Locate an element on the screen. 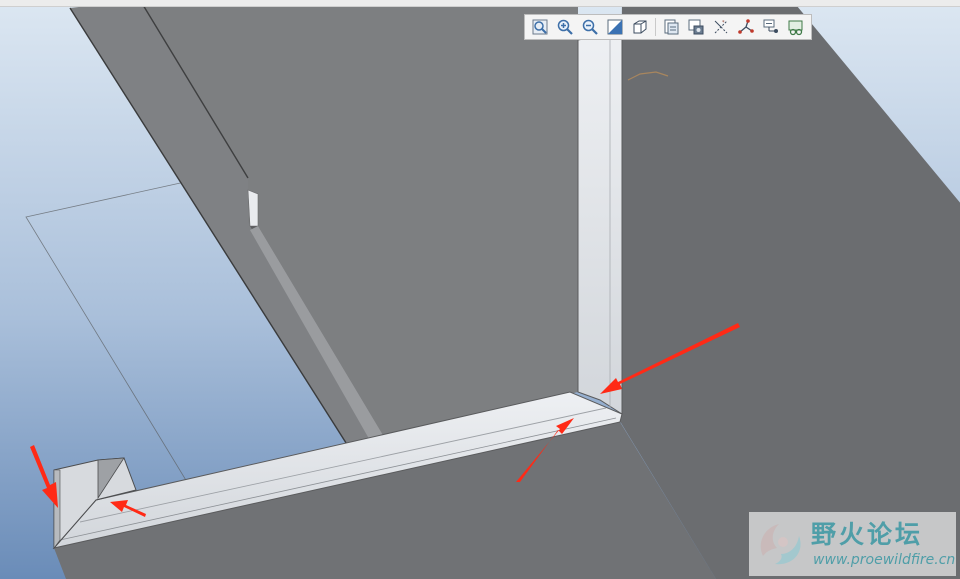  forum-watermark: 野火论坛 www.proewildfire.cn is located at coordinates (852, 544).